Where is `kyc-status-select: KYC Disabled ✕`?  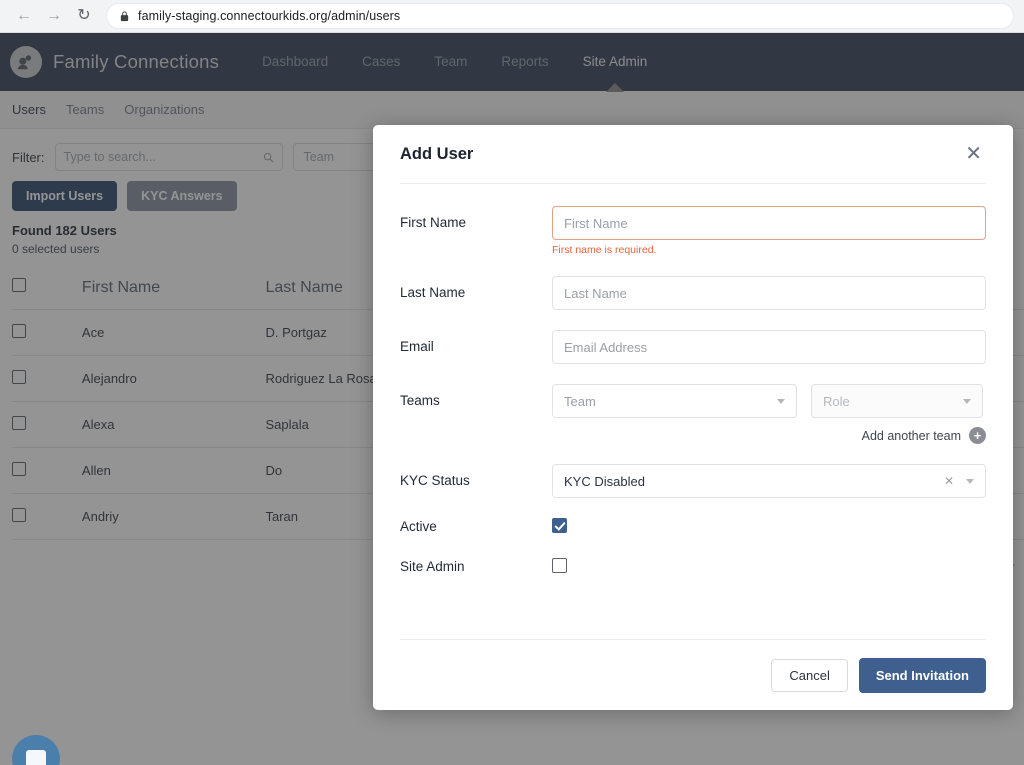
kyc-status-select: KYC Disabled ✕ is located at coordinates (769, 481).